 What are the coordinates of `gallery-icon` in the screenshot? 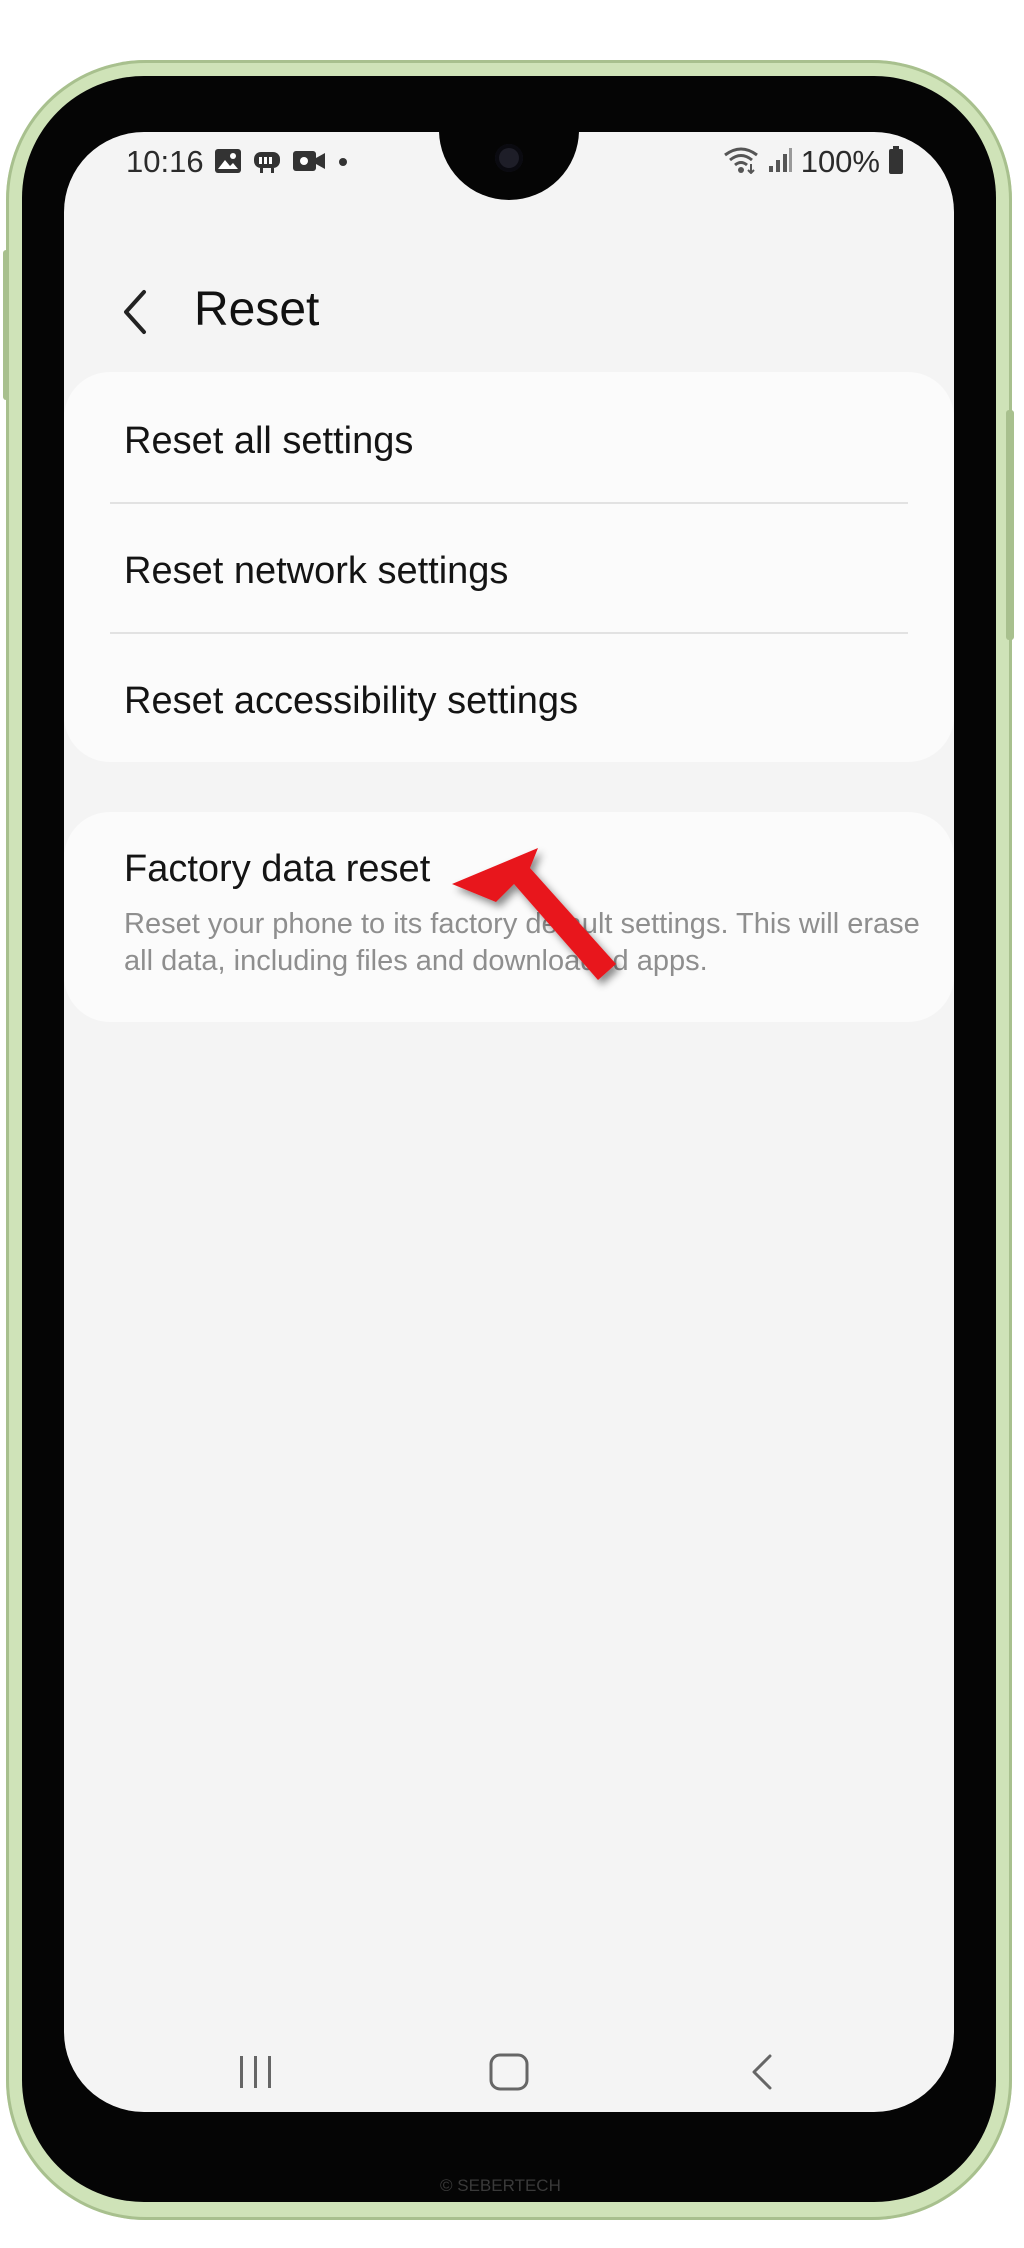 It's located at (228, 163).